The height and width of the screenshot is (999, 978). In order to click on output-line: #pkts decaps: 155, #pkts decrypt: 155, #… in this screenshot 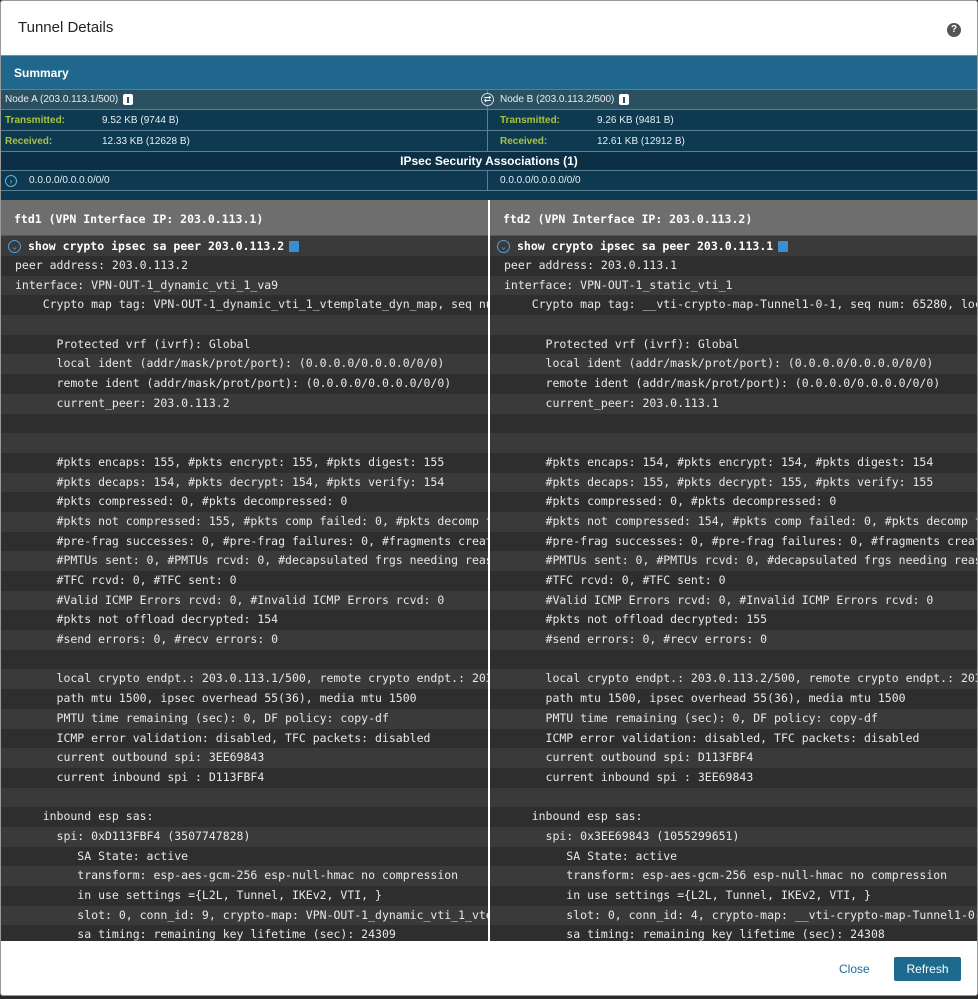, I will do `click(733, 482)`.